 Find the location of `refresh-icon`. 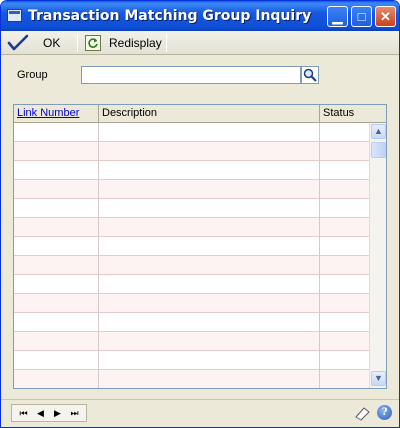

refresh-icon is located at coordinates (93, 43).